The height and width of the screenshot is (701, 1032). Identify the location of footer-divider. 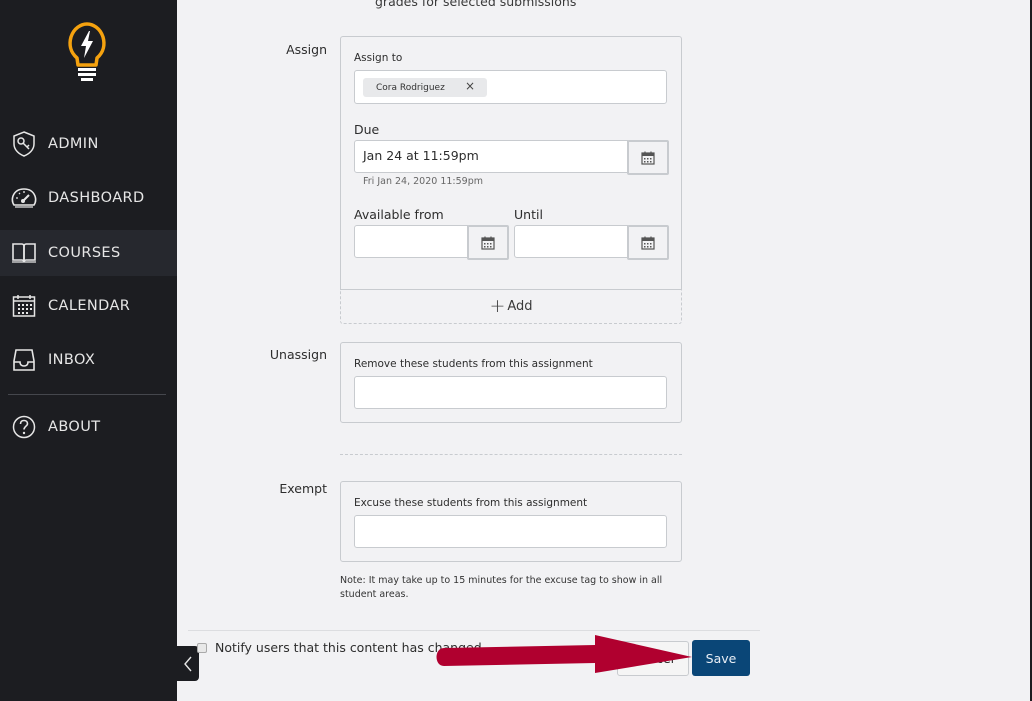
(474, 630).